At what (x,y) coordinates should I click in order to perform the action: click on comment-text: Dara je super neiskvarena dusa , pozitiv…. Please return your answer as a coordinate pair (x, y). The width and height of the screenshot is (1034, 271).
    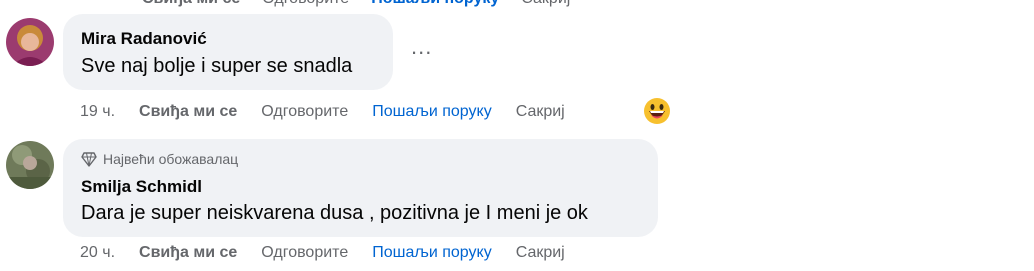
    Looking at the image, I should click on (334, 213).